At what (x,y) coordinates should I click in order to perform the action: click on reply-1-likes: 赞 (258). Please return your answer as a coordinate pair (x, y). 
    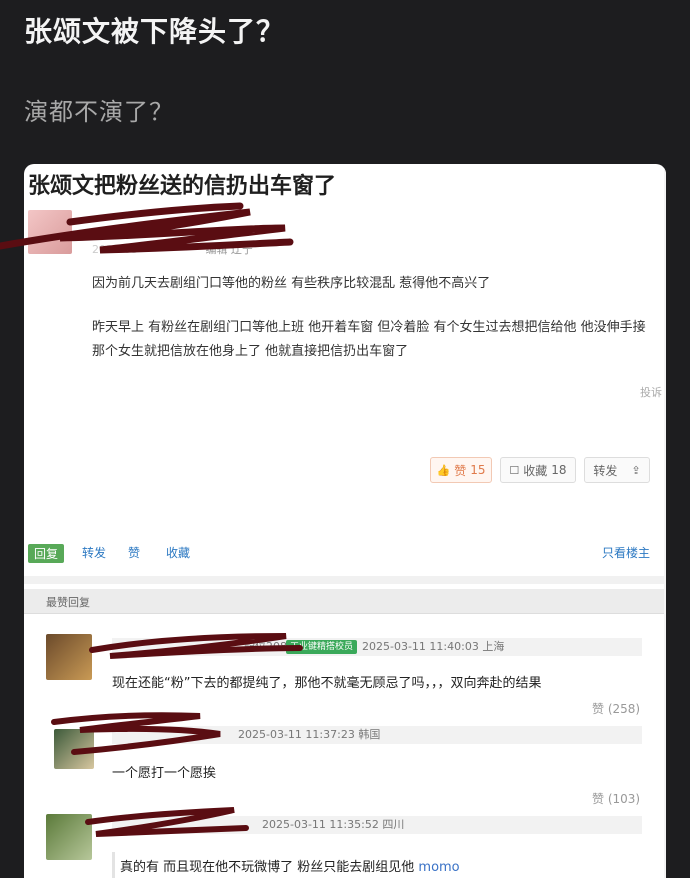
    Looking at the image, I should click on (616, 708).